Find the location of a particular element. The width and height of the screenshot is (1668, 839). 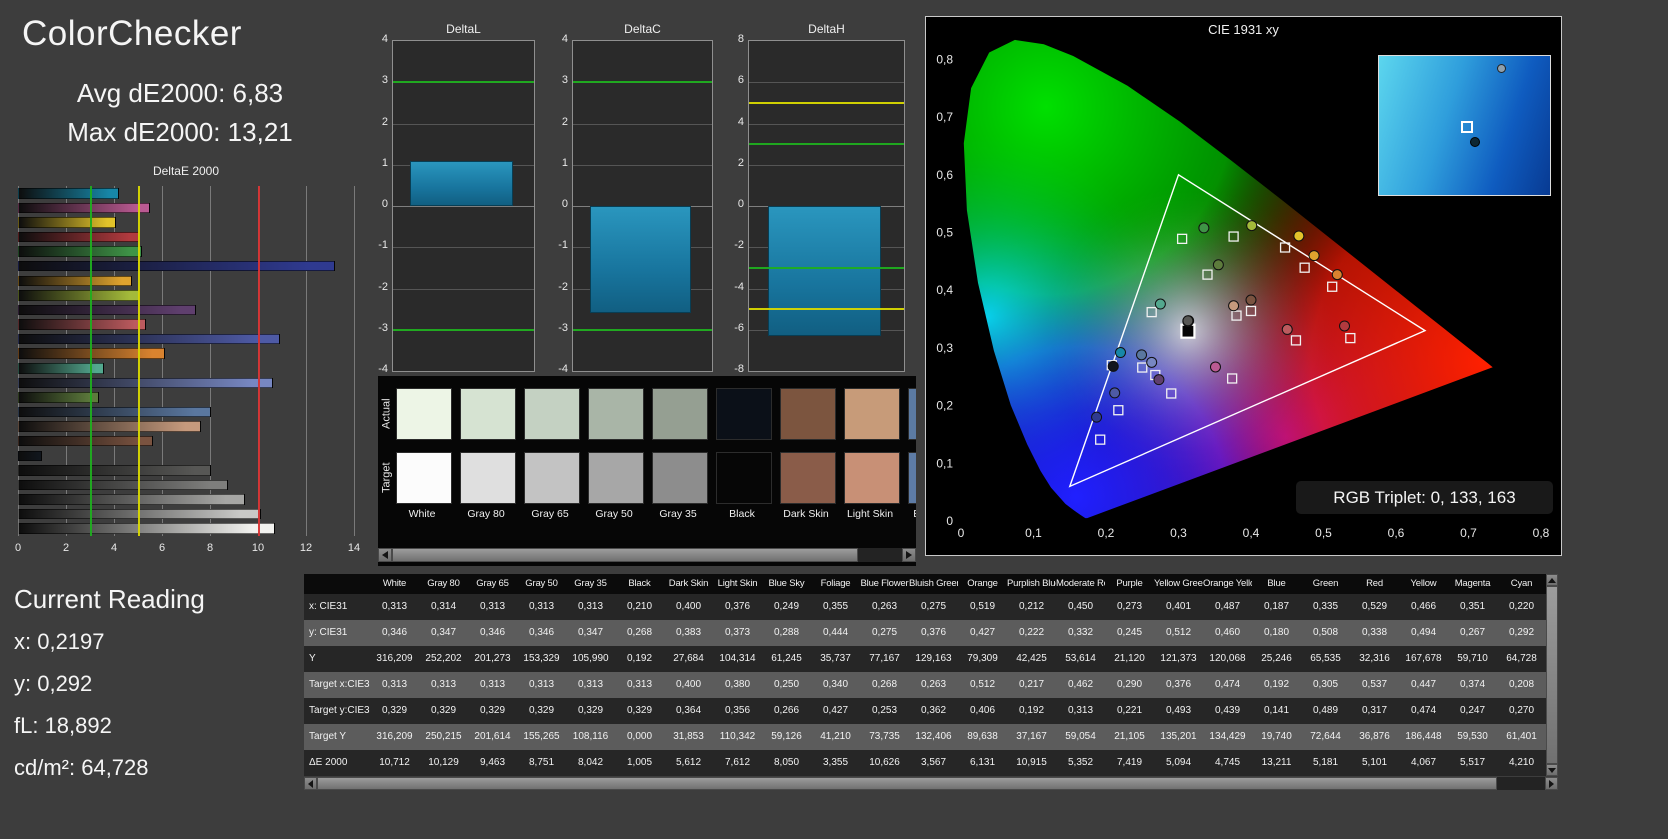

table-cell: 0,383 is located at coordinates (688, 632).